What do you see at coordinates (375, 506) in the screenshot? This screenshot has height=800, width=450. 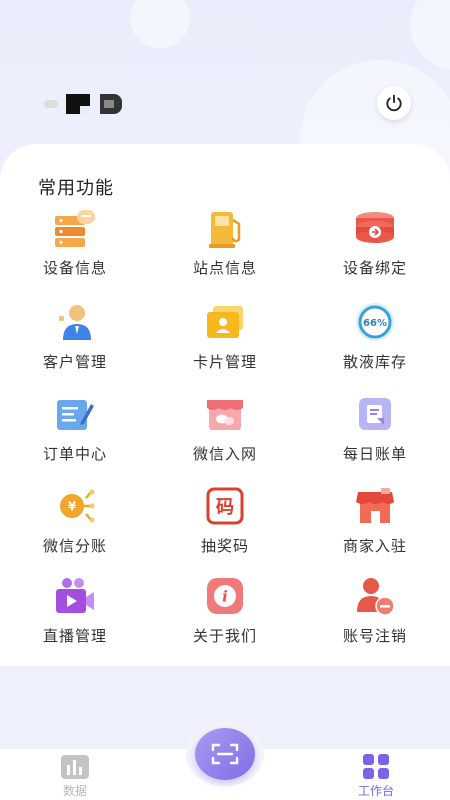 I see `merchant-store-icon` at bounding box center [375, 506].